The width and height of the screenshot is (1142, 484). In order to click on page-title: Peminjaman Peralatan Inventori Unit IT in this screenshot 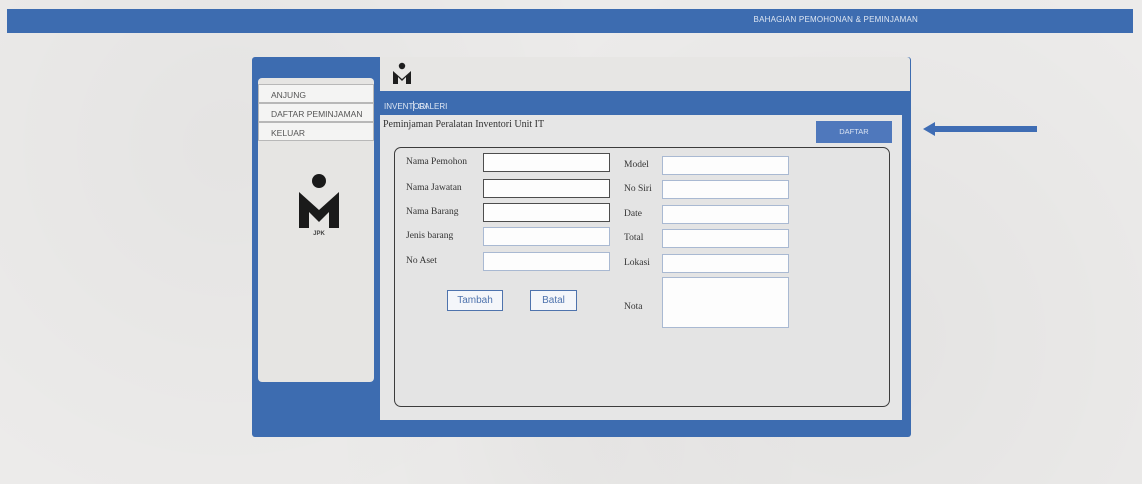, I will do `click(464, 124)`.